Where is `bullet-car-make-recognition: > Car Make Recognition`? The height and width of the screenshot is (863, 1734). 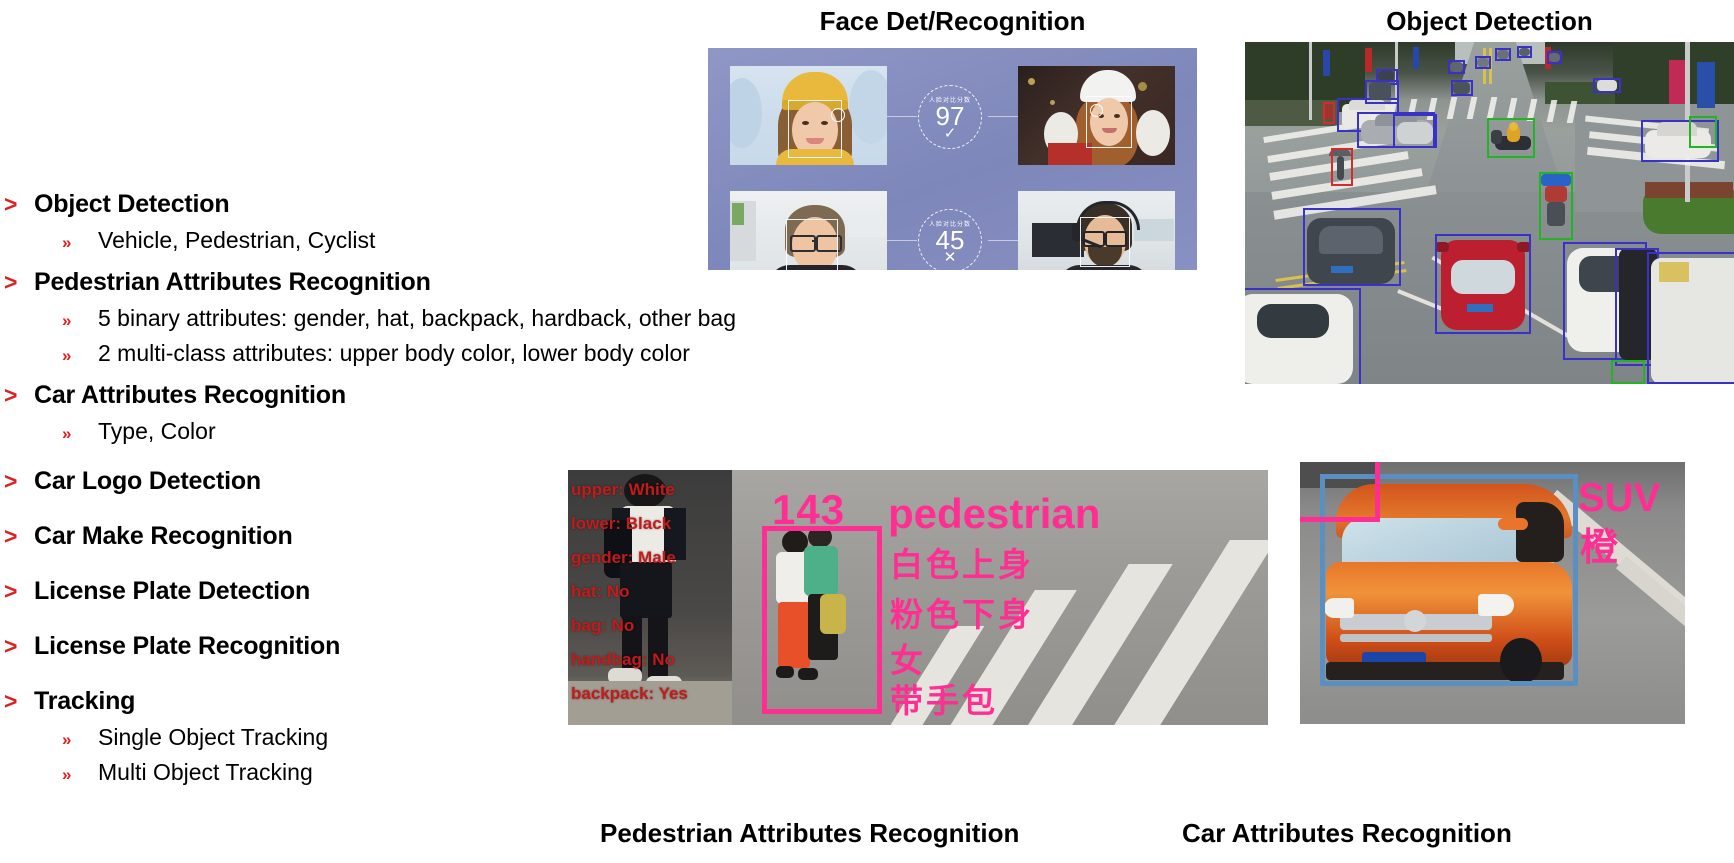
bullet-car-make-recognition: > Car Make Recognition is located at coordinates (280, 536).